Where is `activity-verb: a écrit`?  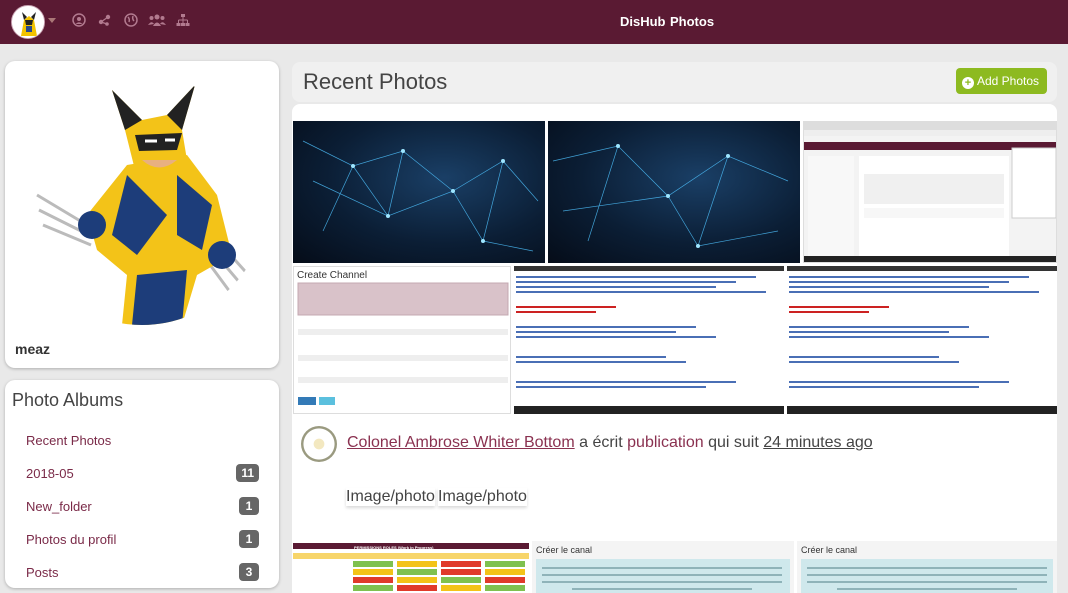
activity-verb: a écrit is located at coordinates (601, 442).